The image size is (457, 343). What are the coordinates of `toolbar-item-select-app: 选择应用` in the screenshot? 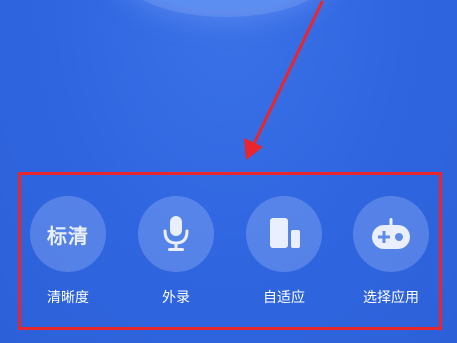 It's located at (391, 256).